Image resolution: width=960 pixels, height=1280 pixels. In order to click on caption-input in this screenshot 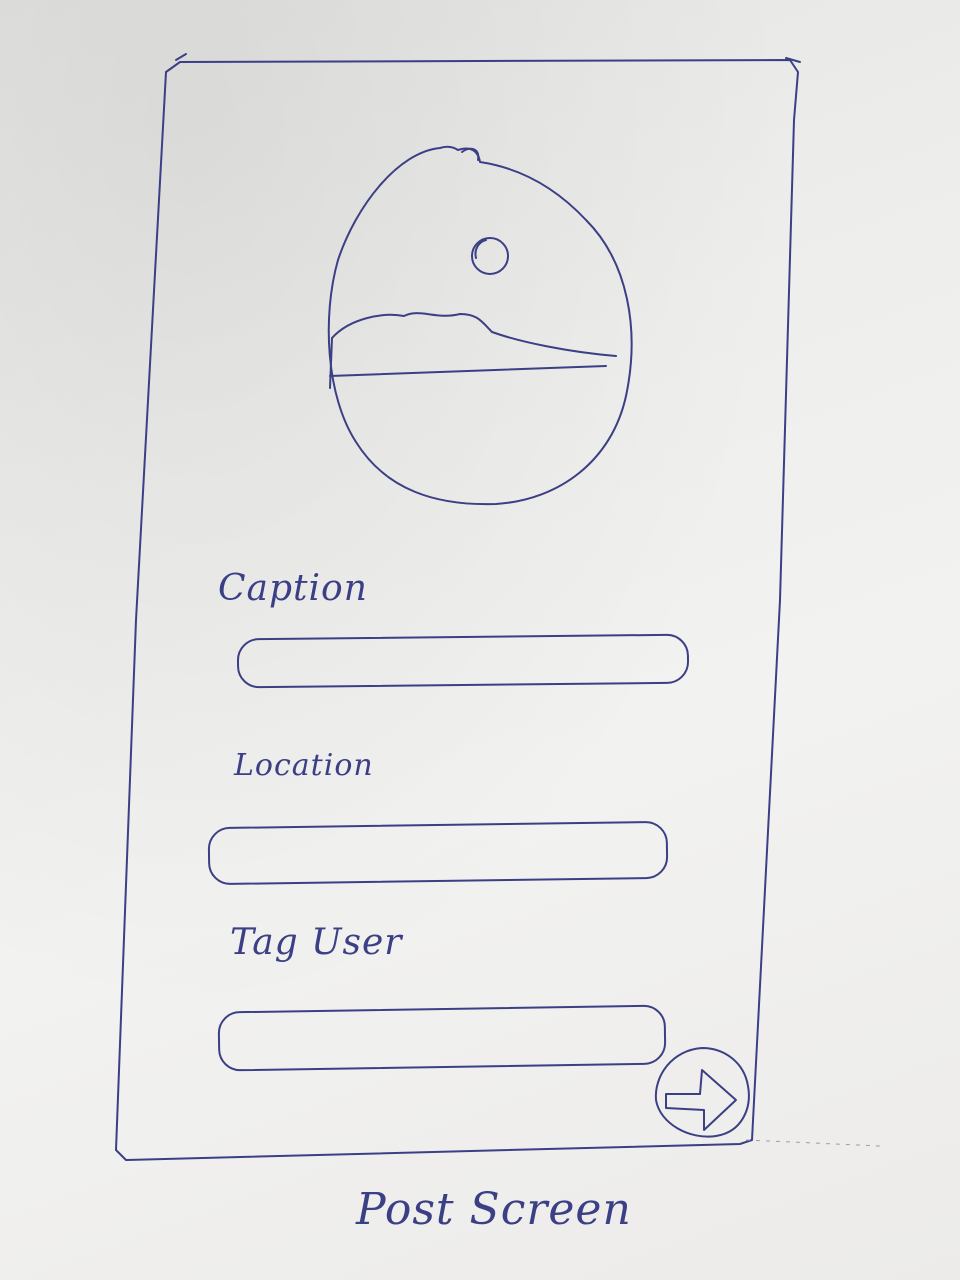, I will do `click(463, 661)`.